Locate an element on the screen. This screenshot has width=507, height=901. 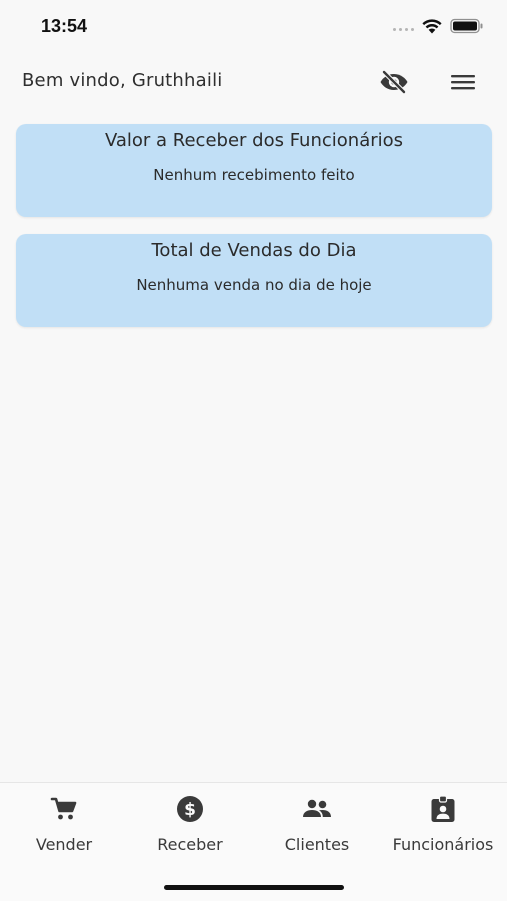
app-header: Bem vindo, Gruthhaili is located at coordinates (253, 82).